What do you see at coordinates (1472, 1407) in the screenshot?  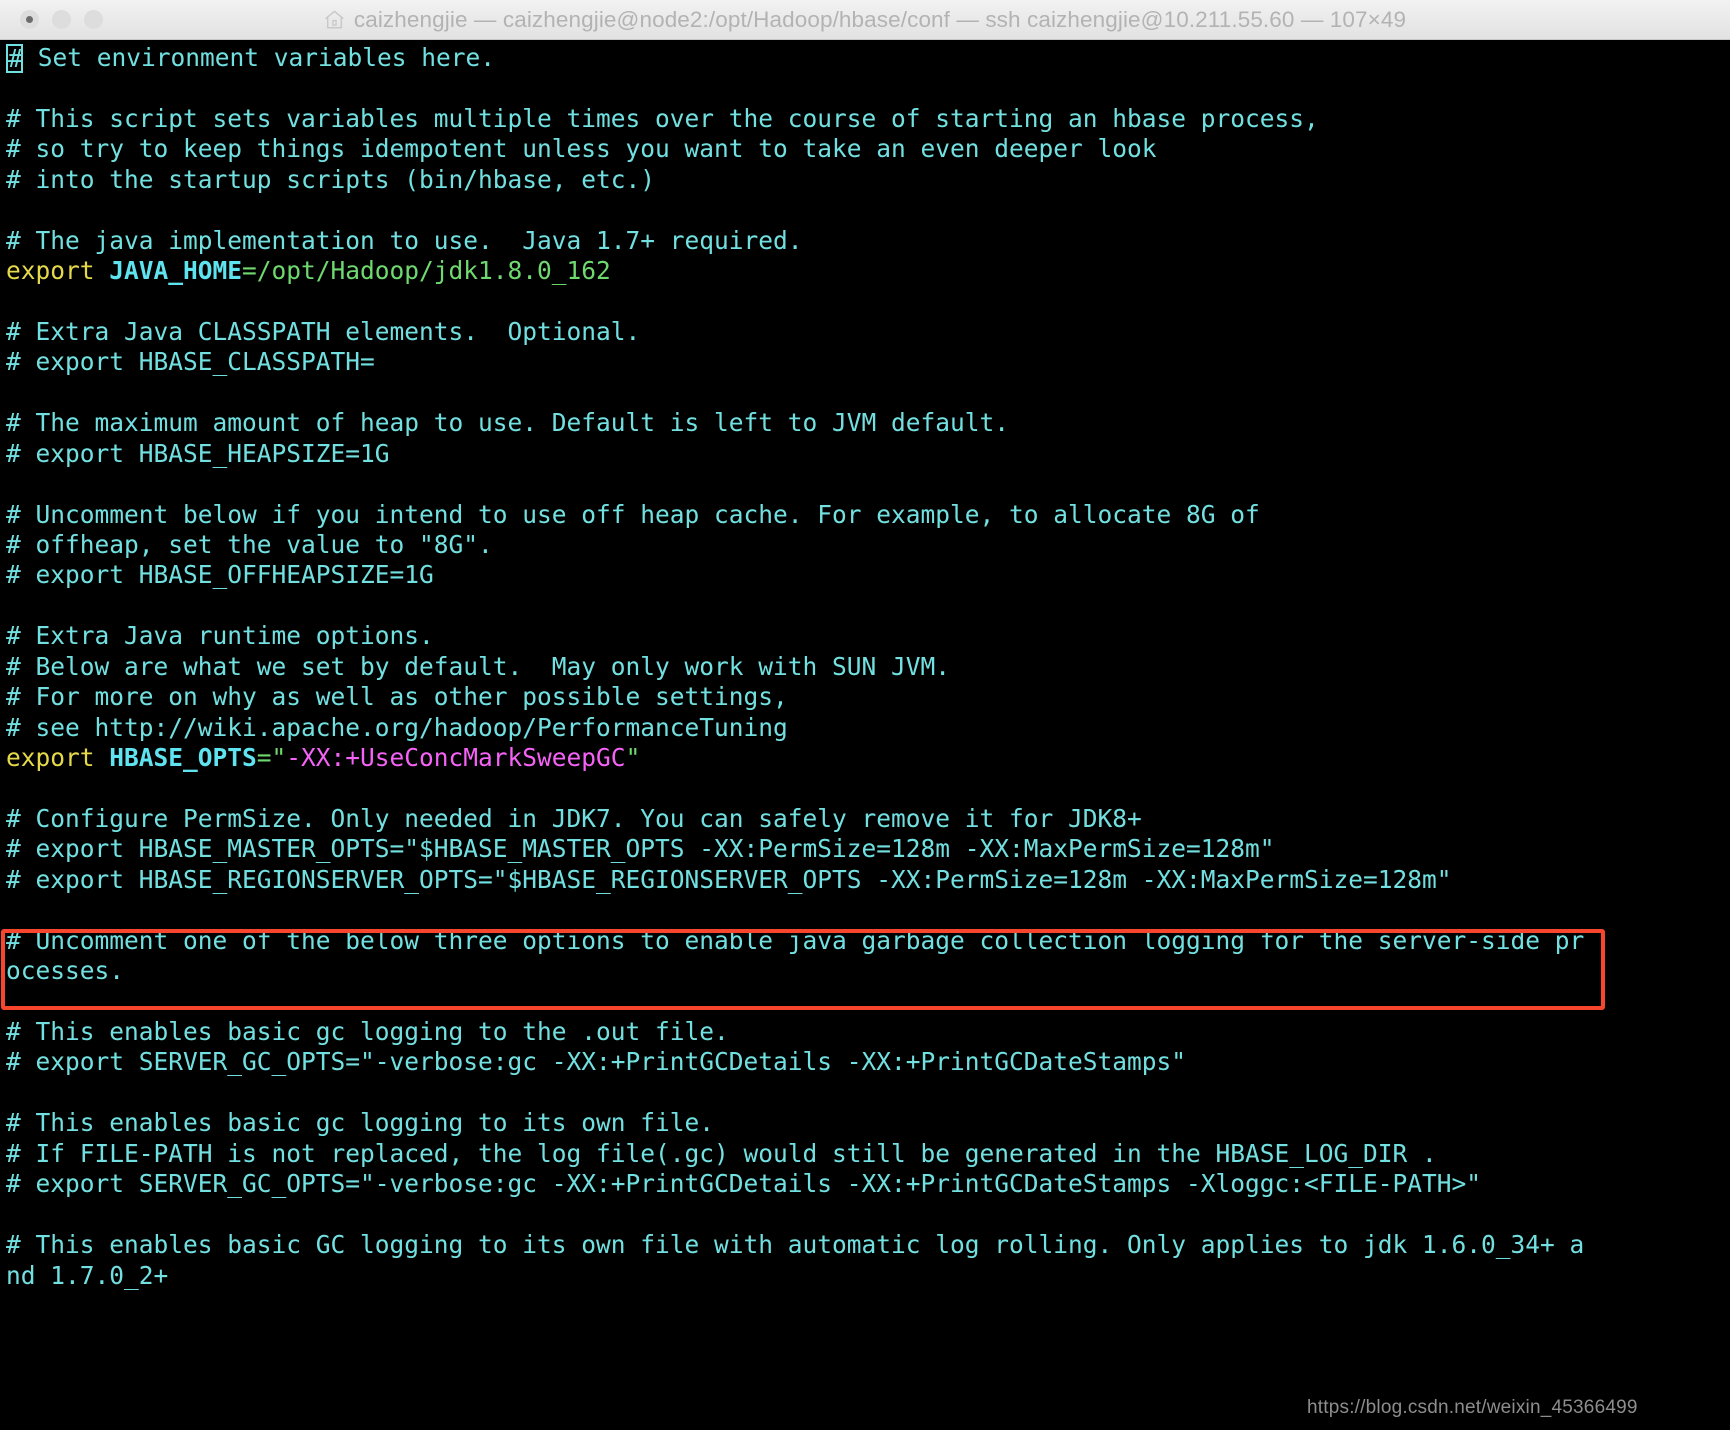 I see `watermark-text: https://blog.csdn.net/weixin_45366499` at bounding box center [1472, 1407].